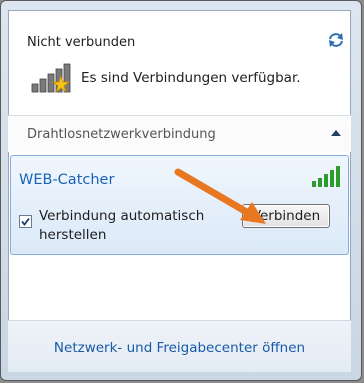 This screenshot has width=364, height=383. What do you see at coordinates (336, 133) in the screenshot?
I see `chevron-up-icon` at bounding box center [336, 133].